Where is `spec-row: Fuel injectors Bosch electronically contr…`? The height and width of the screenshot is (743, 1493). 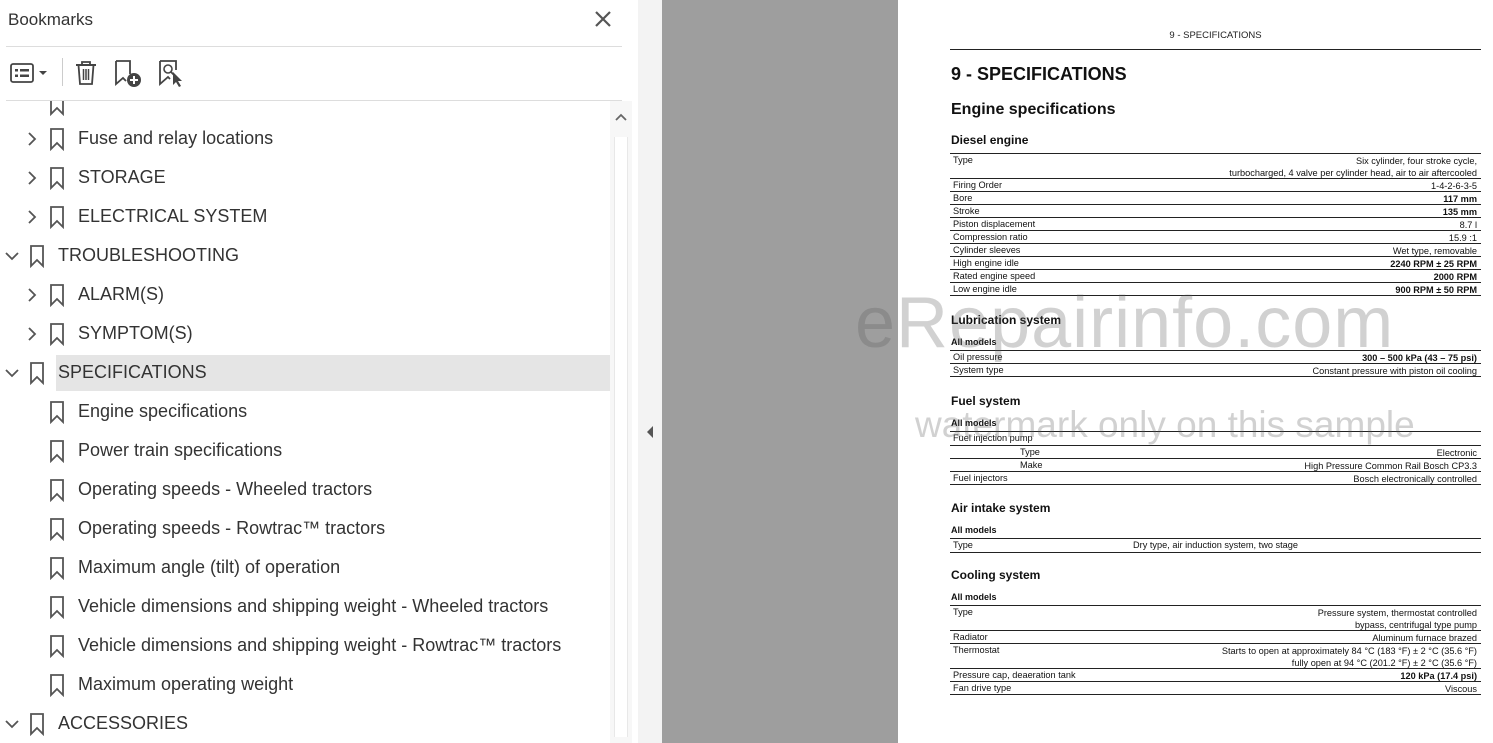
spec-row: Fuel injectors Bosch electronically contr… is located at coordinates (1215, 478).